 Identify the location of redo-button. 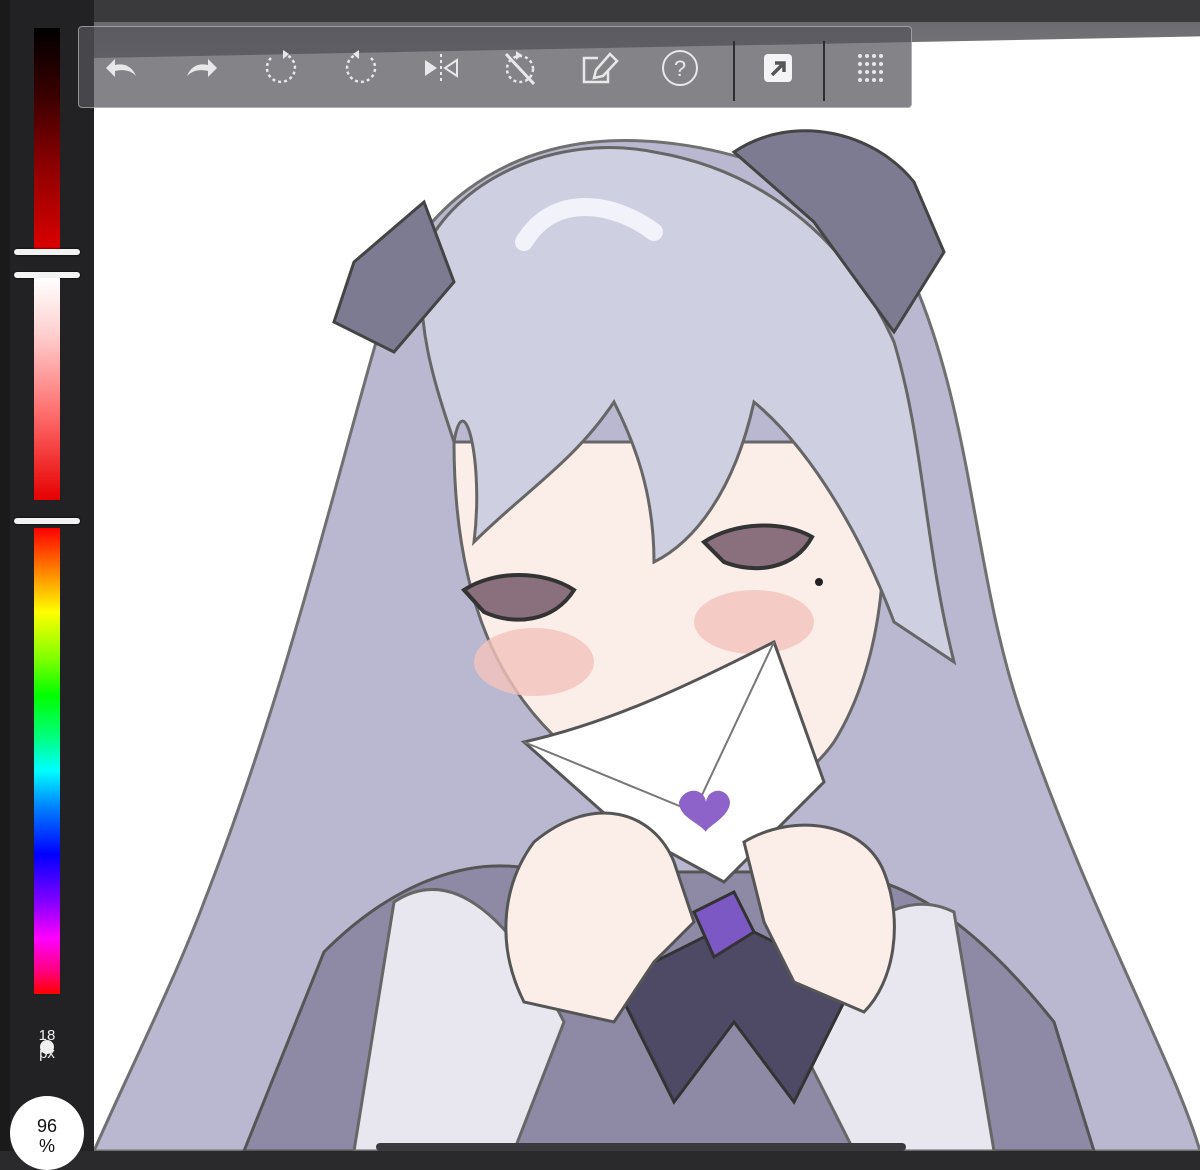
(201, 68).